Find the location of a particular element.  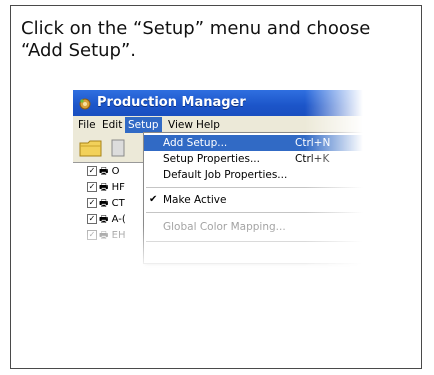

tree-item: ✓ 🖶 A-( is located at coordinates (106, 220).